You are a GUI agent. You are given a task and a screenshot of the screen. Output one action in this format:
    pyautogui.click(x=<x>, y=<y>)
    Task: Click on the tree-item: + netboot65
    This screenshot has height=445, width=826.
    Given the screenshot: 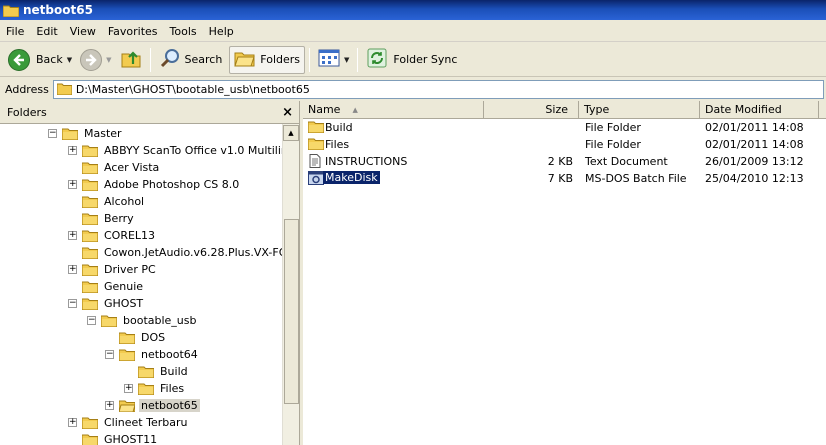 What is the action you would take?
    pyautogui.click(x=152, y=405)
    